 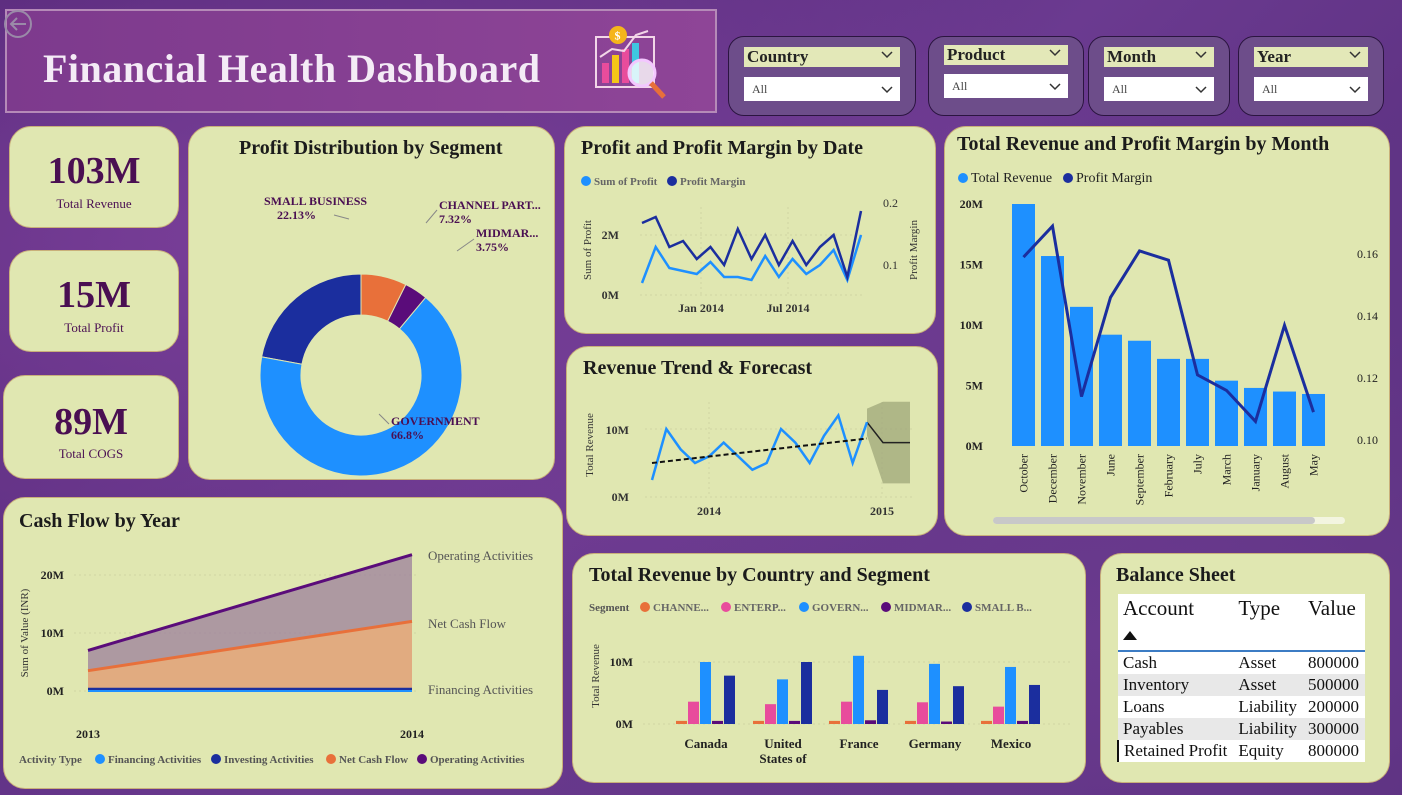 What do you see at coordinates (759, 450) in the screenshot?
I see `trend-line` at bounding box center [759, 450].